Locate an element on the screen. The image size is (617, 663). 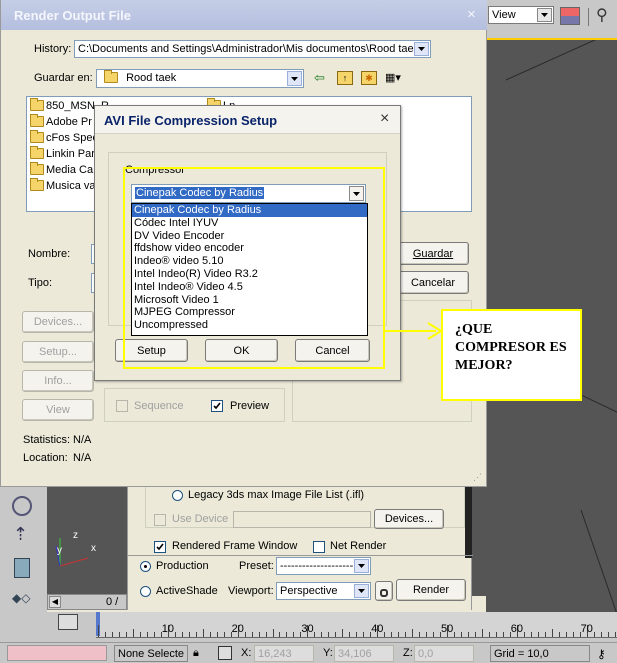
folder-name: Linkin Par is located at coordinates (70, 154).